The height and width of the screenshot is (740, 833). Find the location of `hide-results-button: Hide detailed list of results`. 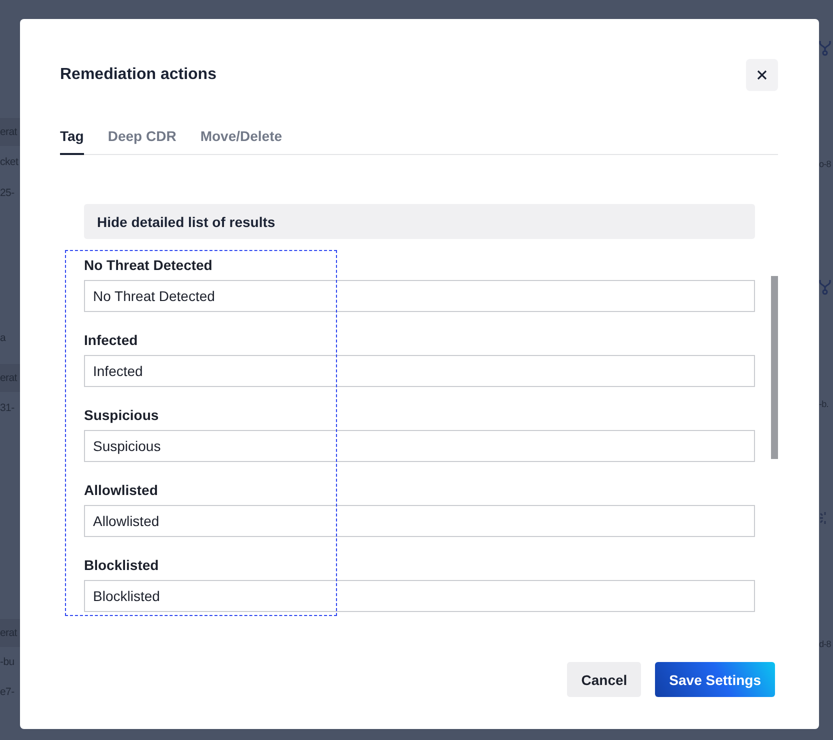

hide-results-button: Hide detailed list of results is located at coordinates (419, 221).